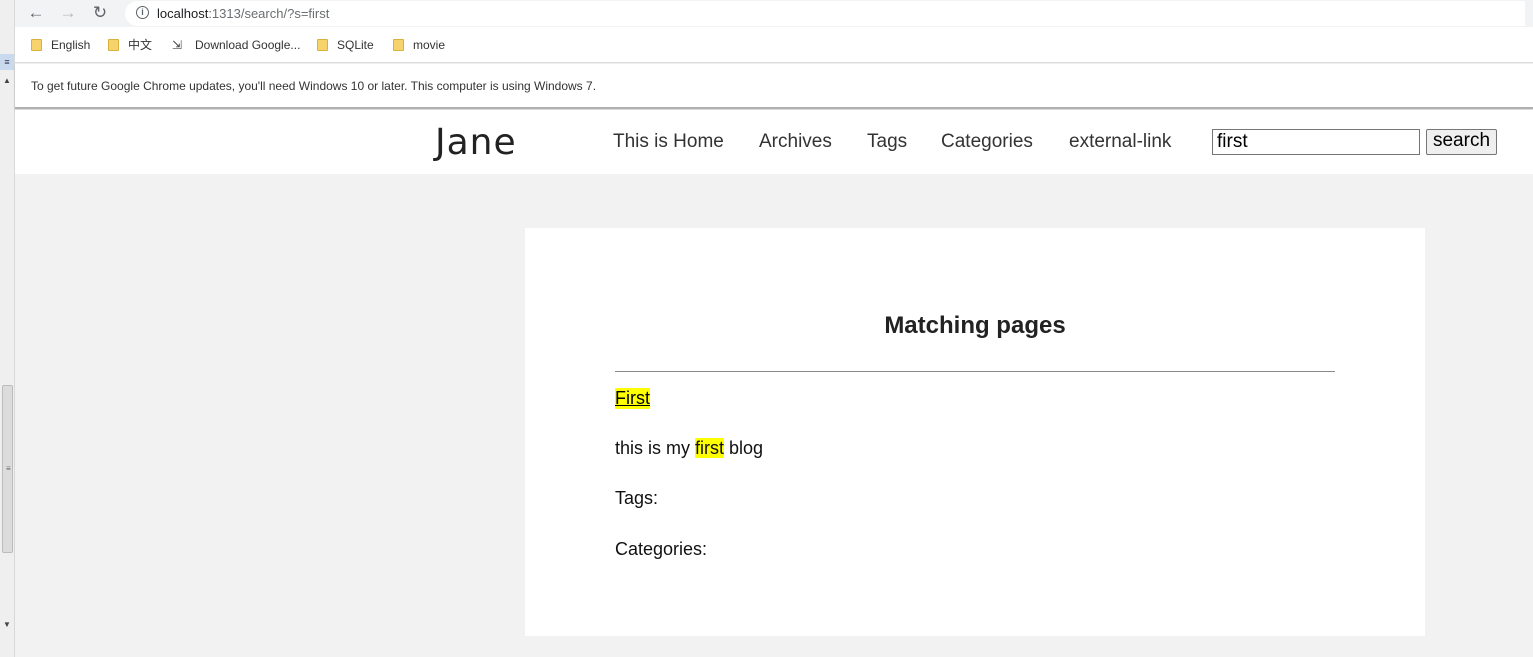  I want to click on url-text: localhost:1313/search/?s=first, so click(243, 13).